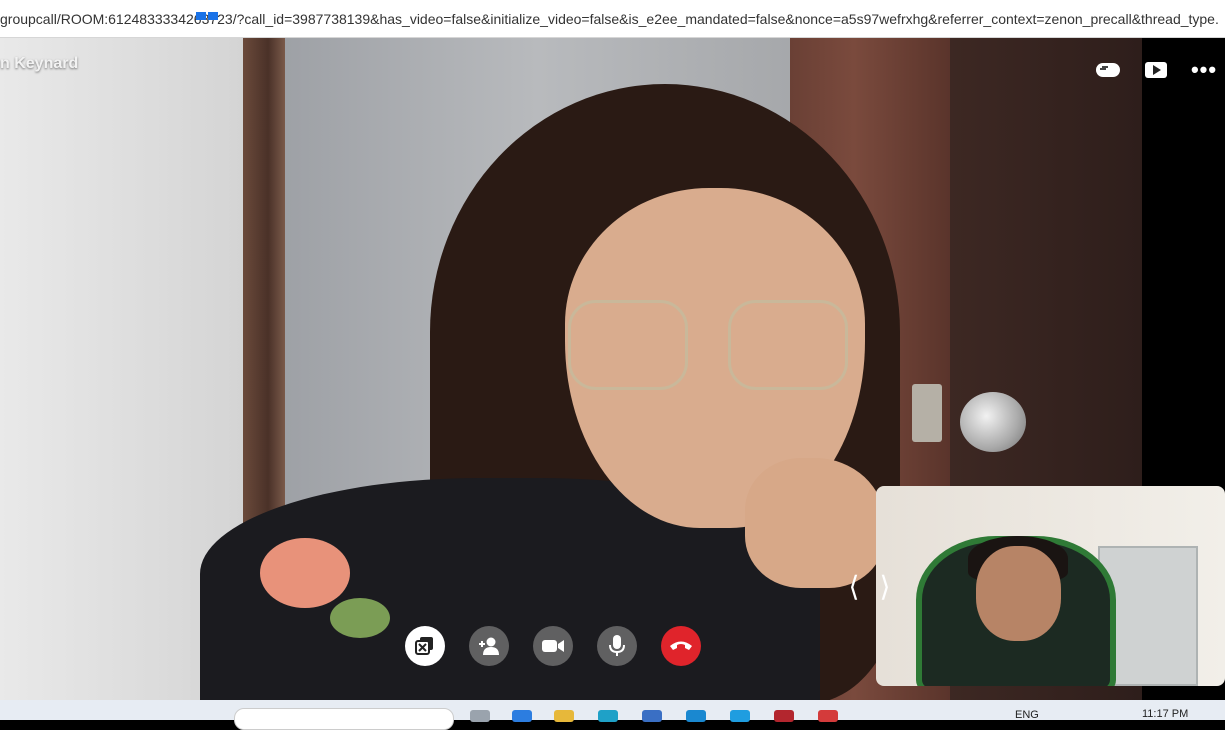  What do you see at coordinates (927, 413) in the screenshot?
I see `door-latch` at bounding box center [927, 413].